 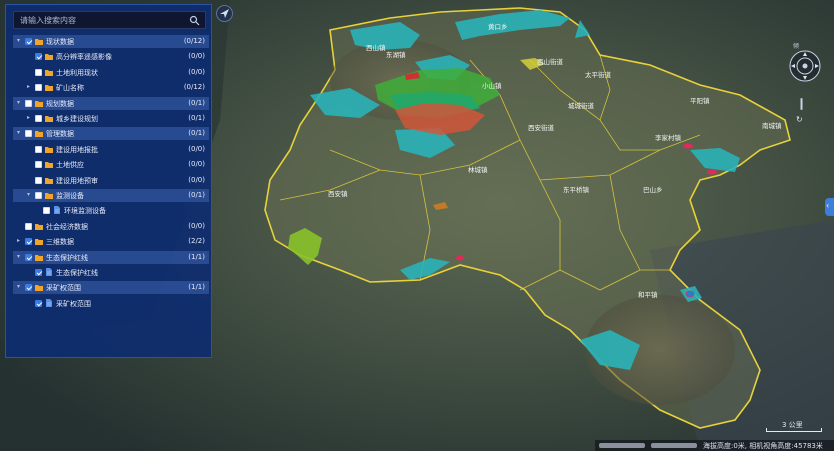 I want to click on map-label: 西山街道, so click(x=550, y=61).